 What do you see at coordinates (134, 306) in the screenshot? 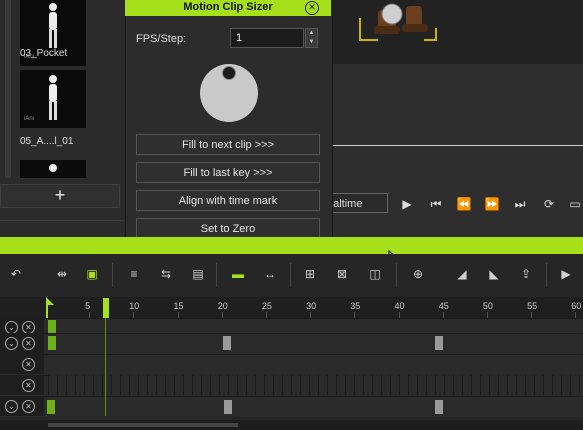
I see `ruler-tick-label: 10` at bounding box center [134, 306].